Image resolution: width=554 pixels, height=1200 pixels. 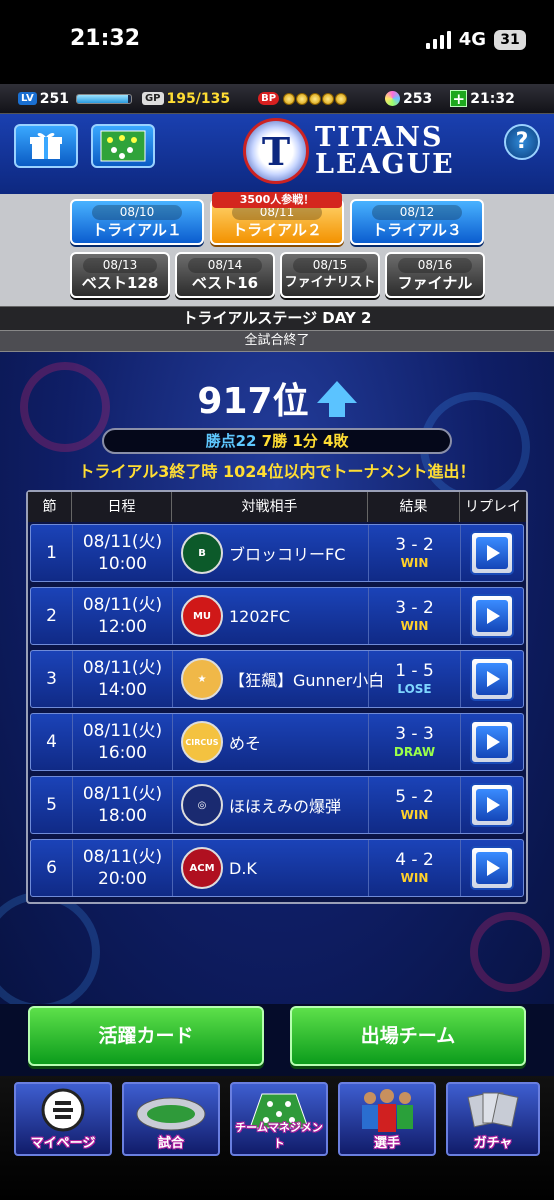 I want to click on nav-gacha: ガチャ, so click(x=493, y=1119).